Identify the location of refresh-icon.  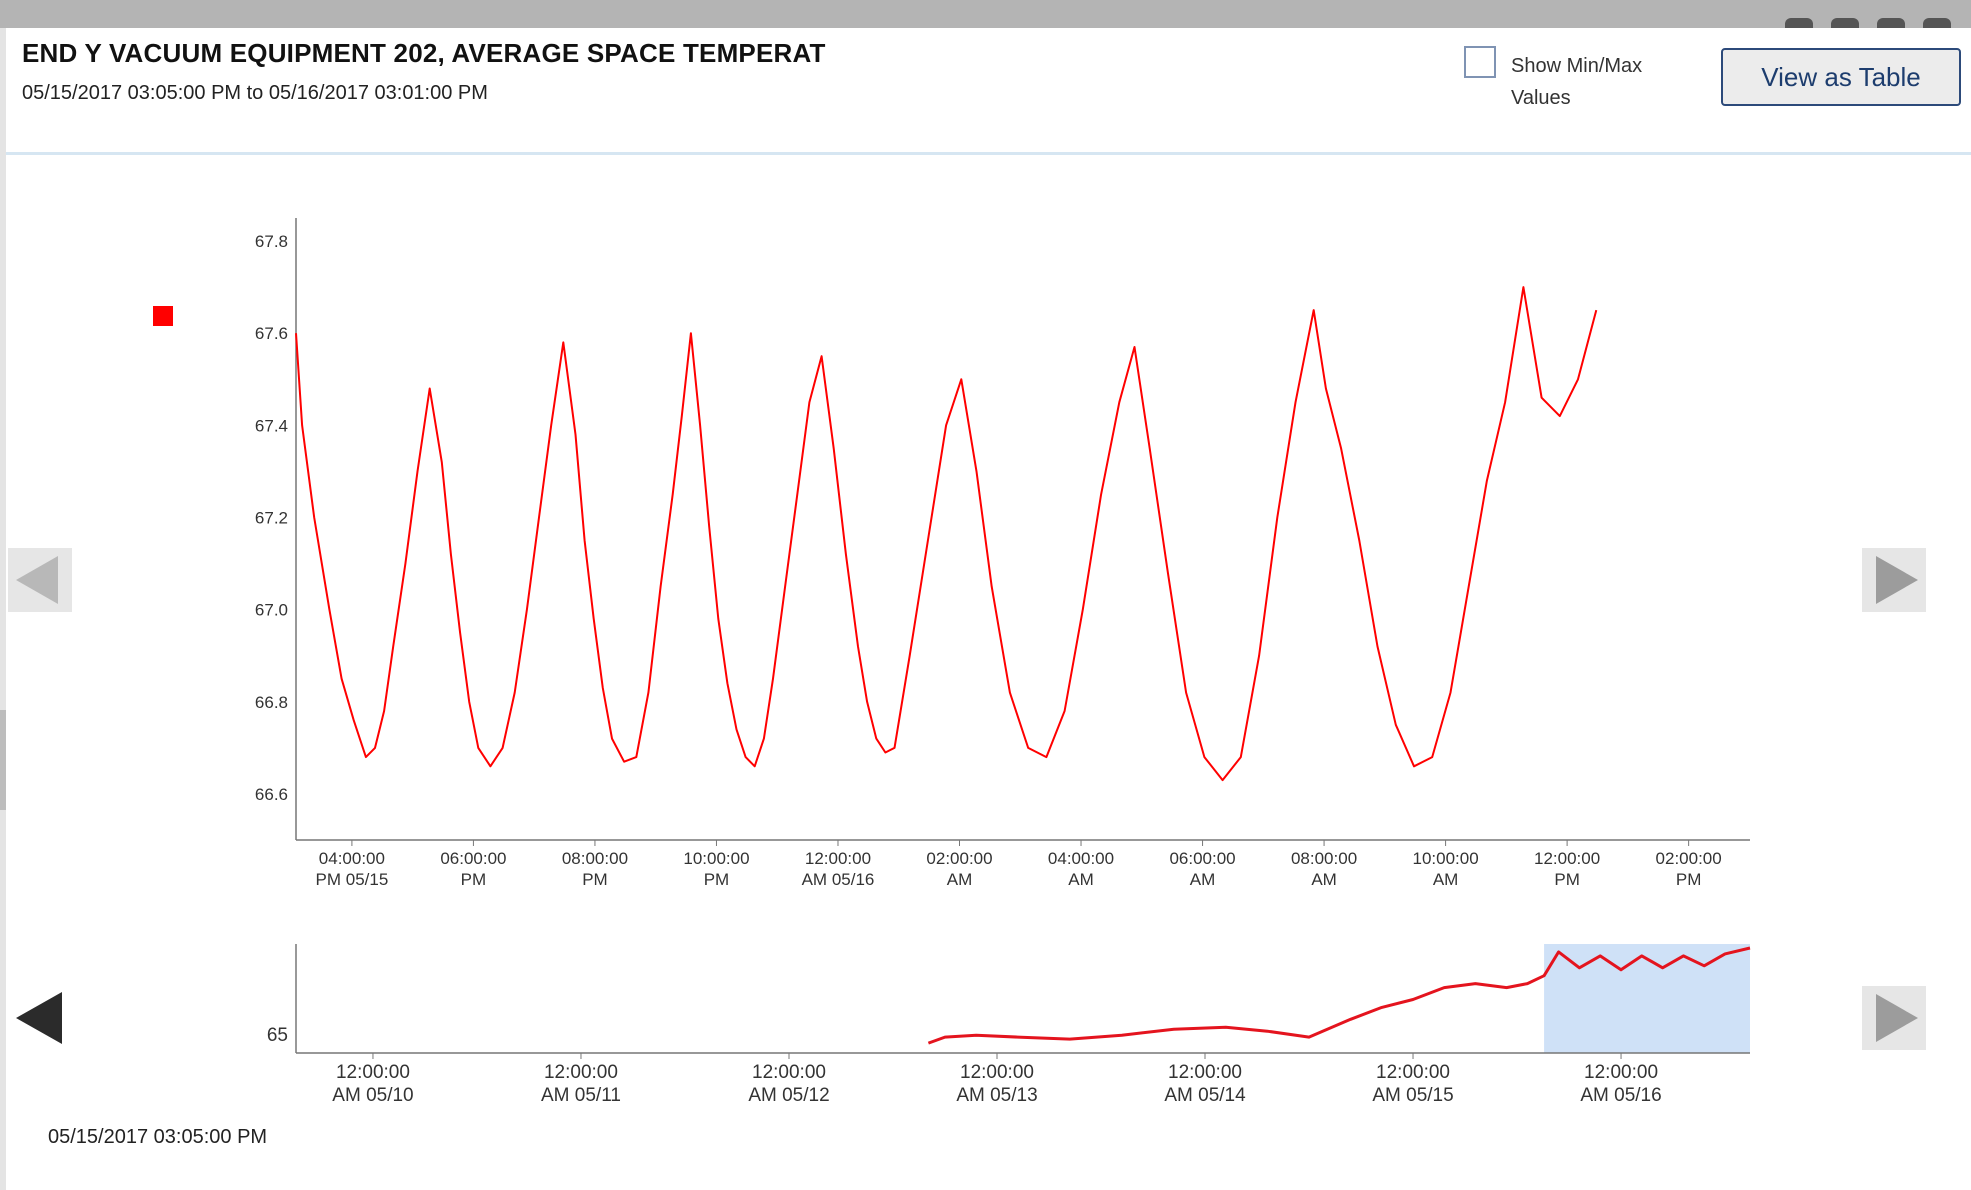
(1799, 23).